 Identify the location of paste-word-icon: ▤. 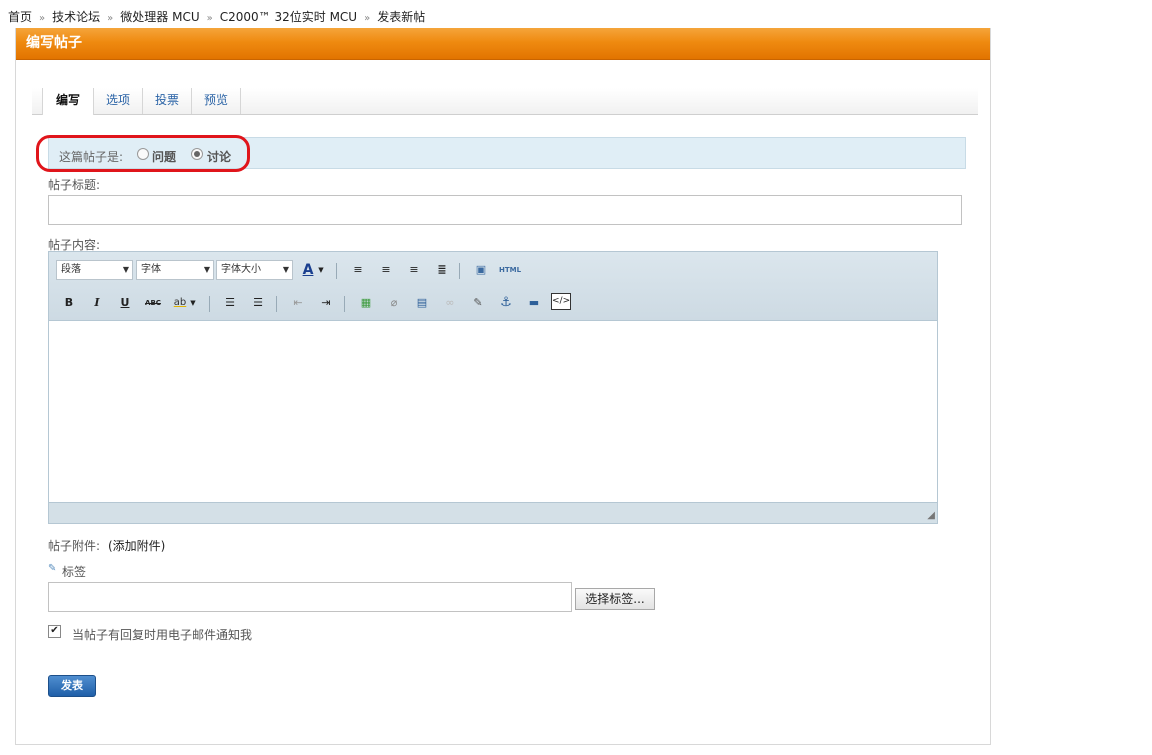
(422, 303).